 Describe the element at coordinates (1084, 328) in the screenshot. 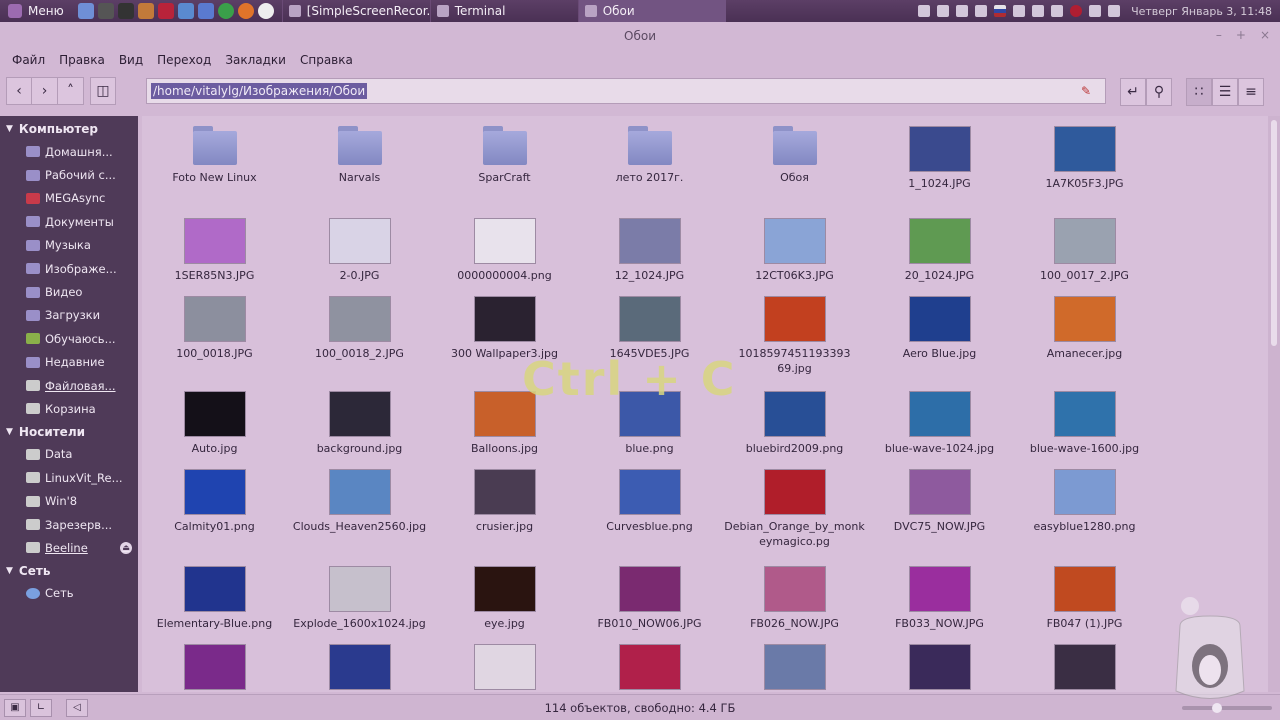

I see `file-item: Amanecer.jpg` at that location.